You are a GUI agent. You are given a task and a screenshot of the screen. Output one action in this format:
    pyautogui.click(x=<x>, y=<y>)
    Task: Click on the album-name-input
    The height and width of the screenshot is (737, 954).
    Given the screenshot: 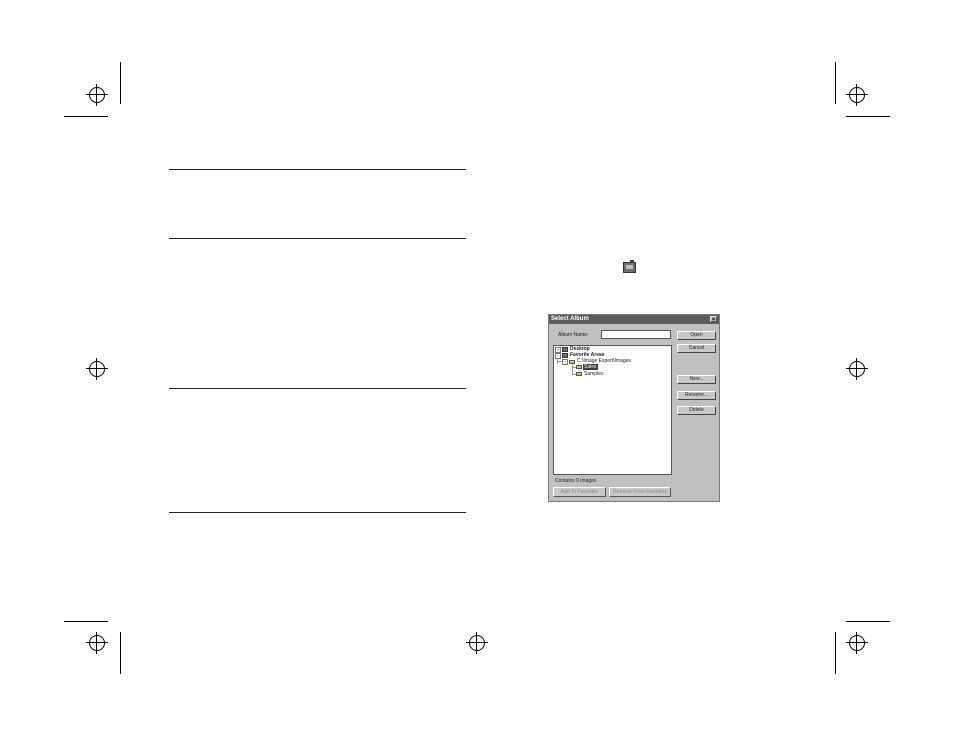 What is the action you would take?
    pyautogui.click(x=636, y=334)
    